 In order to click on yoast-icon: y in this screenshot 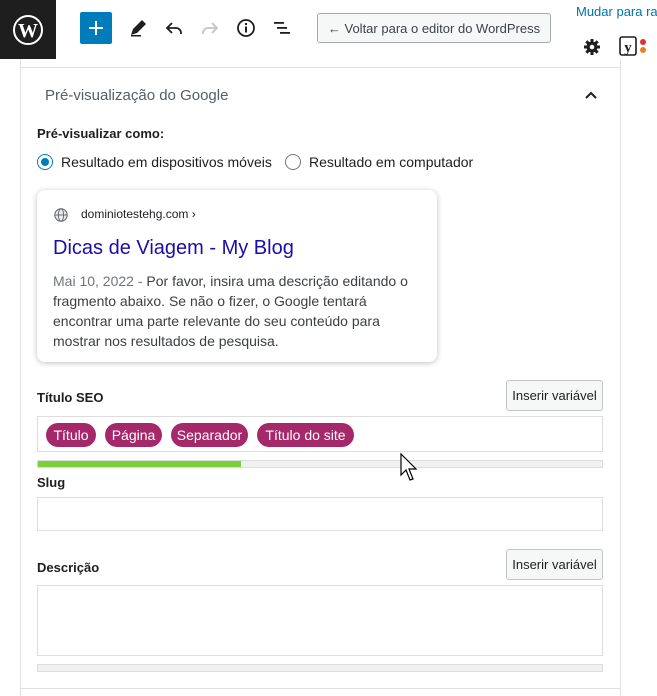, I will do `click(632, 46)`.